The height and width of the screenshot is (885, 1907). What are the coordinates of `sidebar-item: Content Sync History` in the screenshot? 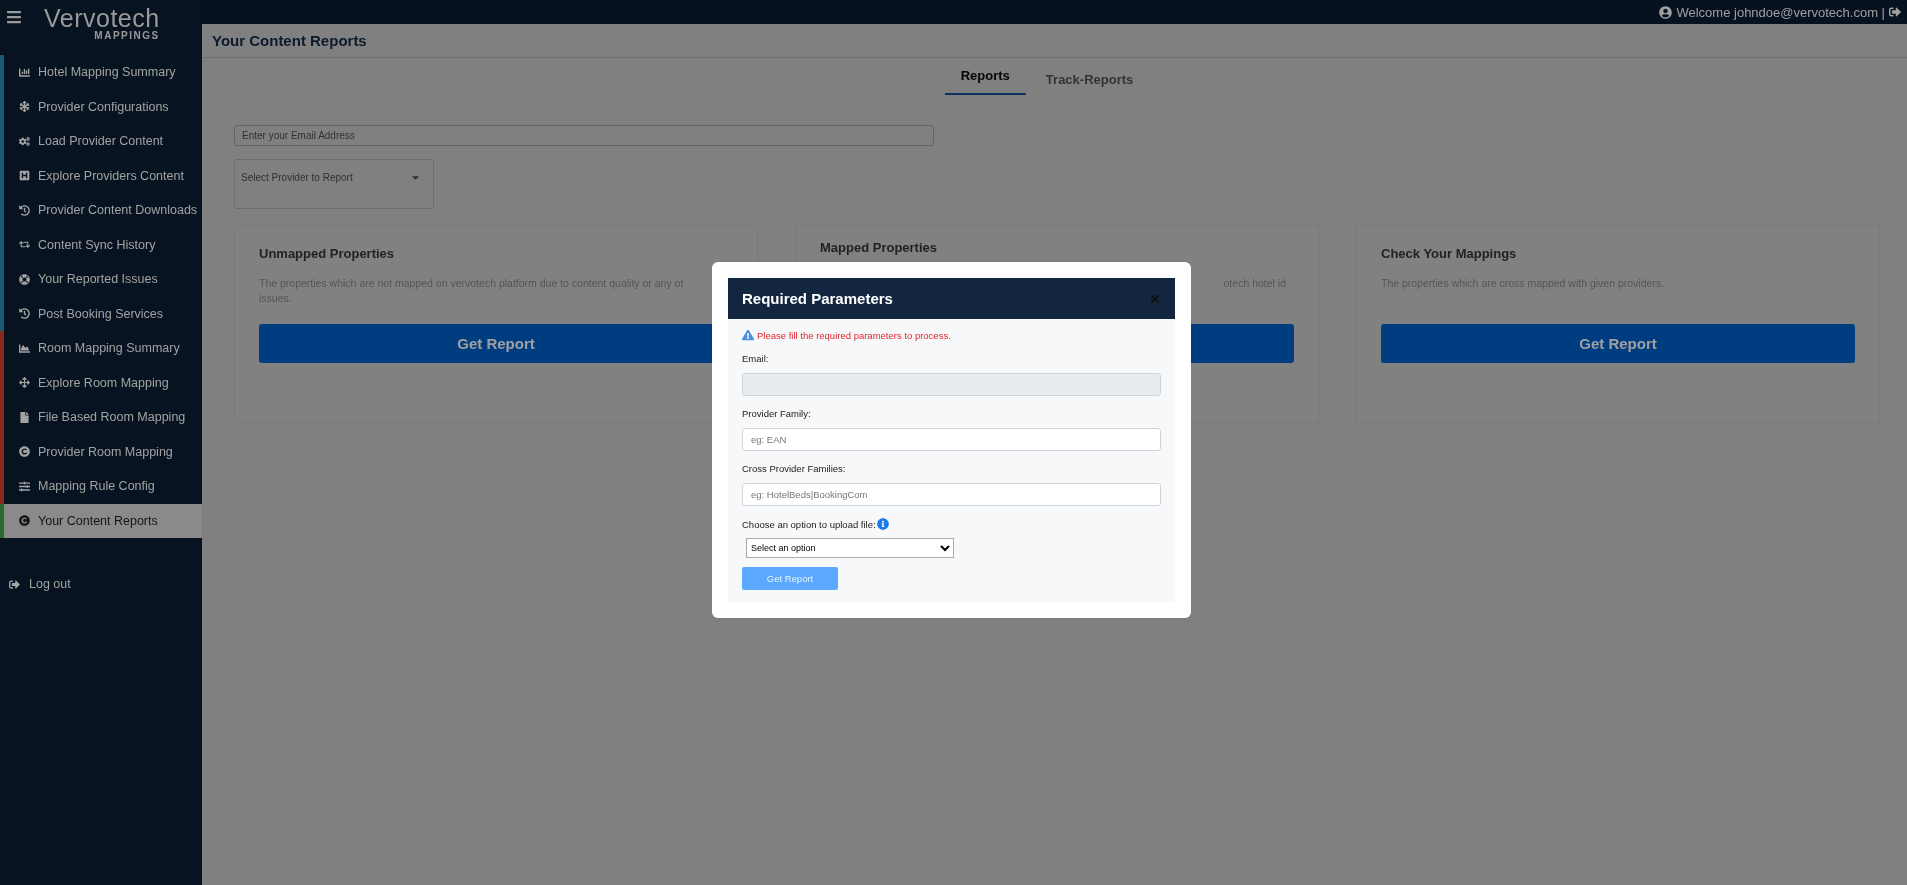 It's located at (101, 244).